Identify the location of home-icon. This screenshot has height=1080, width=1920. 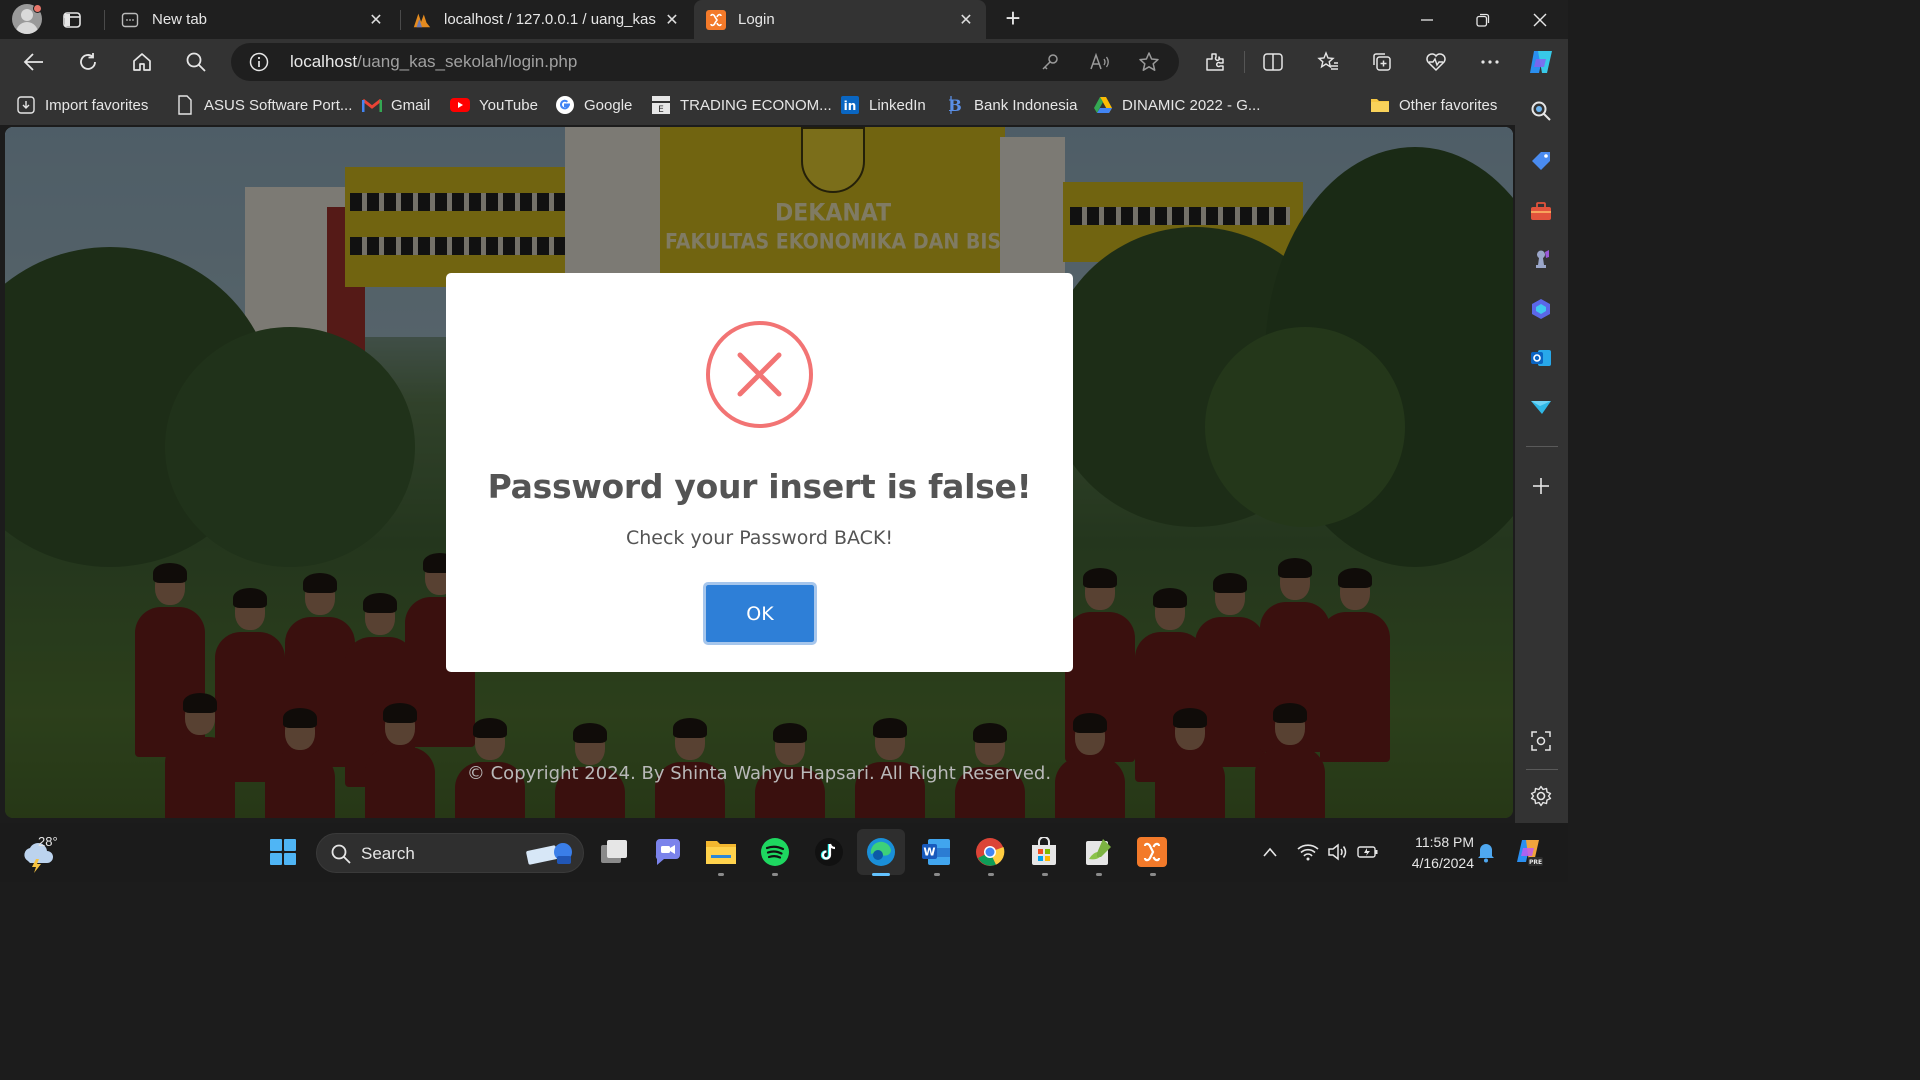
(142, 62).